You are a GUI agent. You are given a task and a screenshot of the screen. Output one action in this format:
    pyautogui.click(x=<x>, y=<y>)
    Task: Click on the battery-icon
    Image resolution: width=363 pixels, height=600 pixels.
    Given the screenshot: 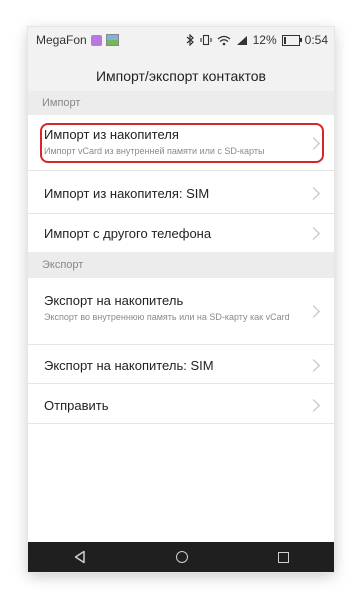 What is the action you would take?
    pyautogui.click(x=291, y=40)
    